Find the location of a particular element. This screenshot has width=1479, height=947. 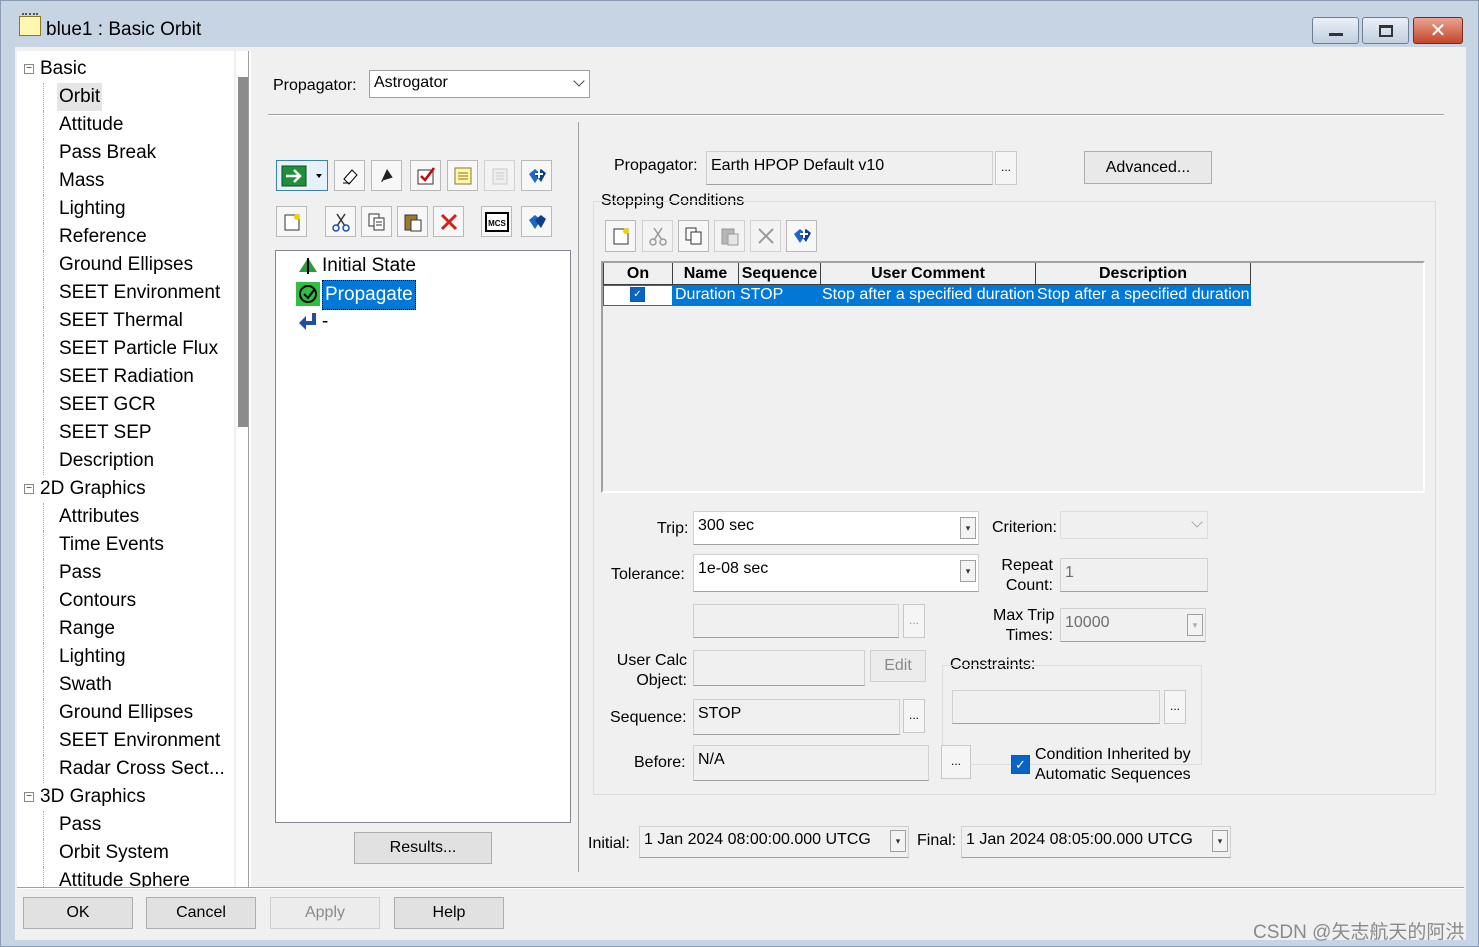

tree-item: Orbit is located at coordinates (80, 97).